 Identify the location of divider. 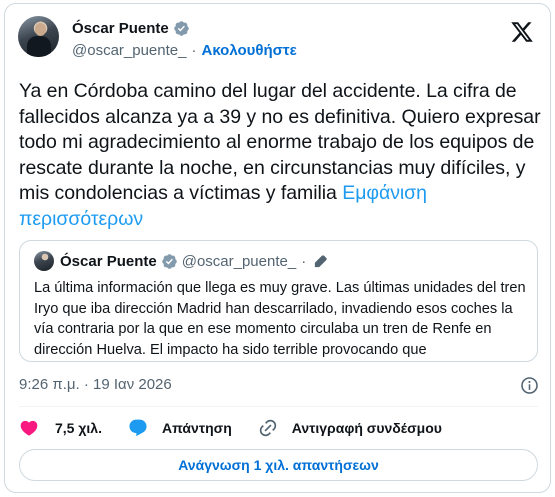
(278, 406).